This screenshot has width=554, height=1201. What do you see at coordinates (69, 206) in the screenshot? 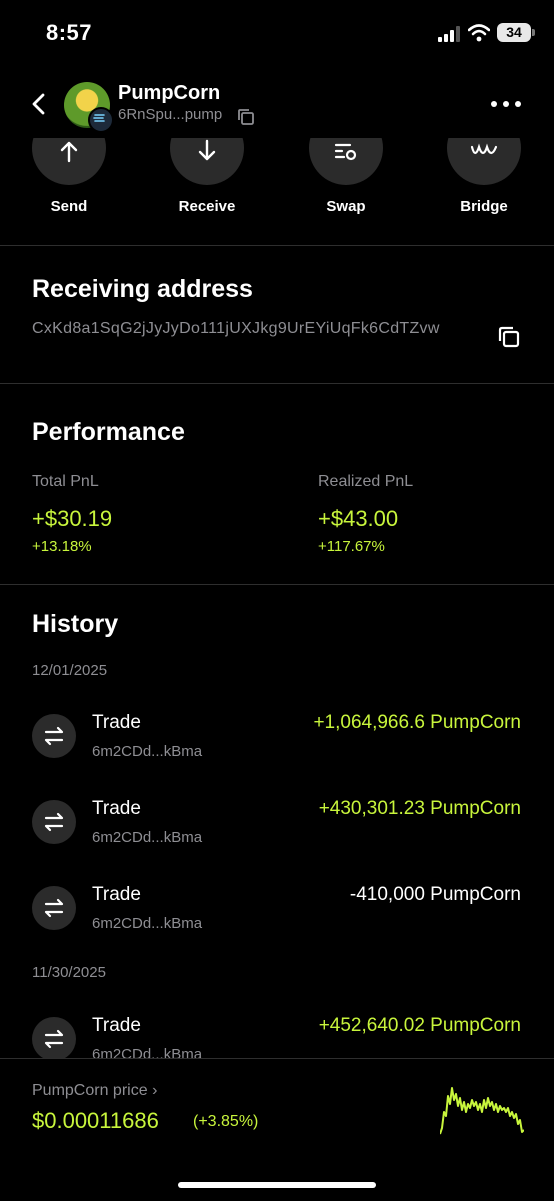
I see `send-label: Send` at bounding box center [69, 206].